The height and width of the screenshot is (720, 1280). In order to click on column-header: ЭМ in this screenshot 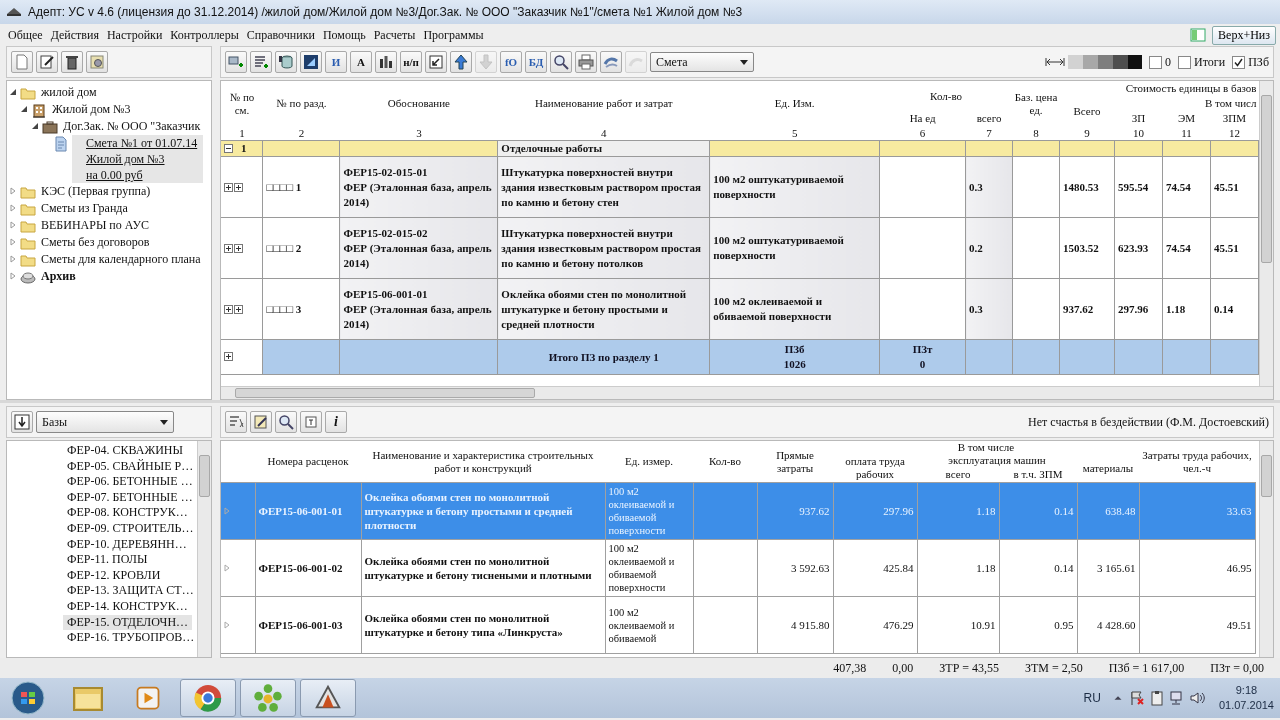, I will do `click(1186, 118)`.